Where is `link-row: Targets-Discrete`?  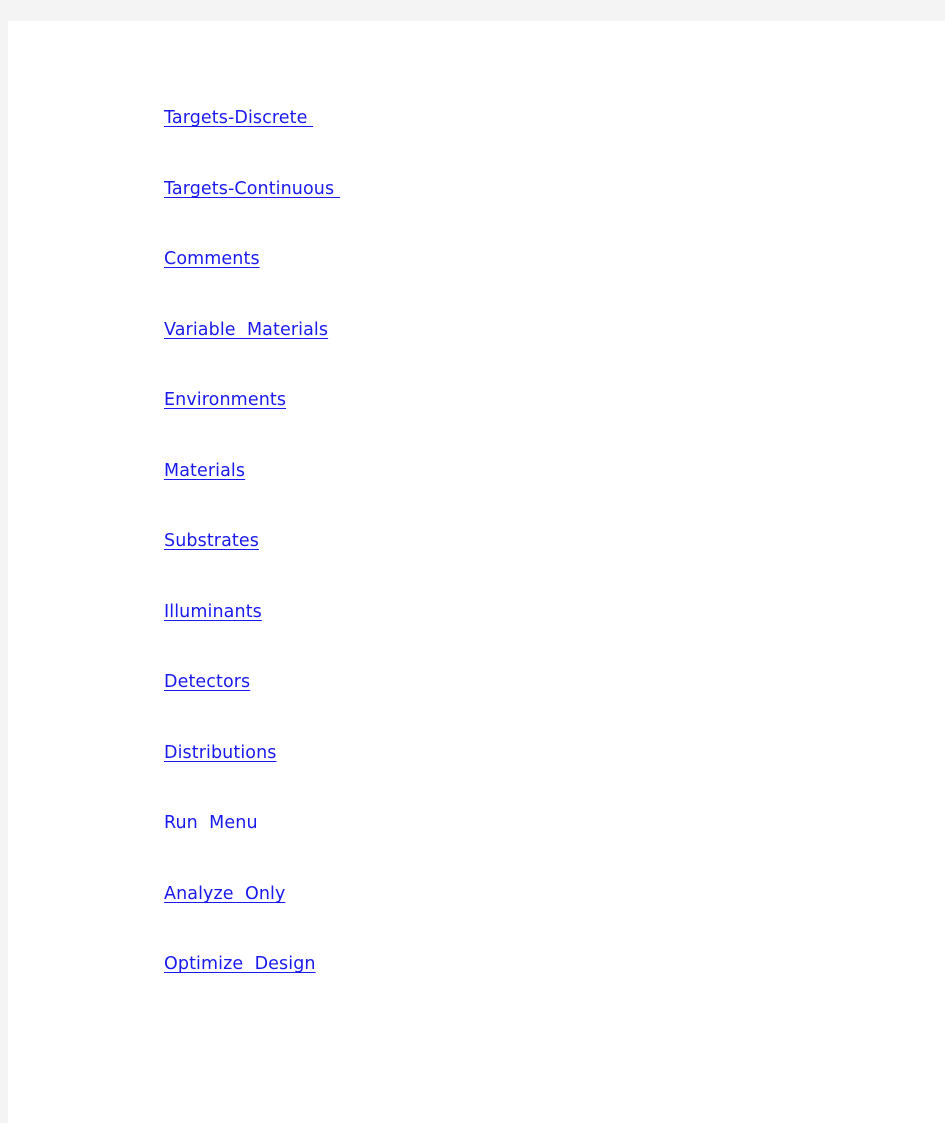 link-row: Targets-Discrete is located at coordinates (514, 144).